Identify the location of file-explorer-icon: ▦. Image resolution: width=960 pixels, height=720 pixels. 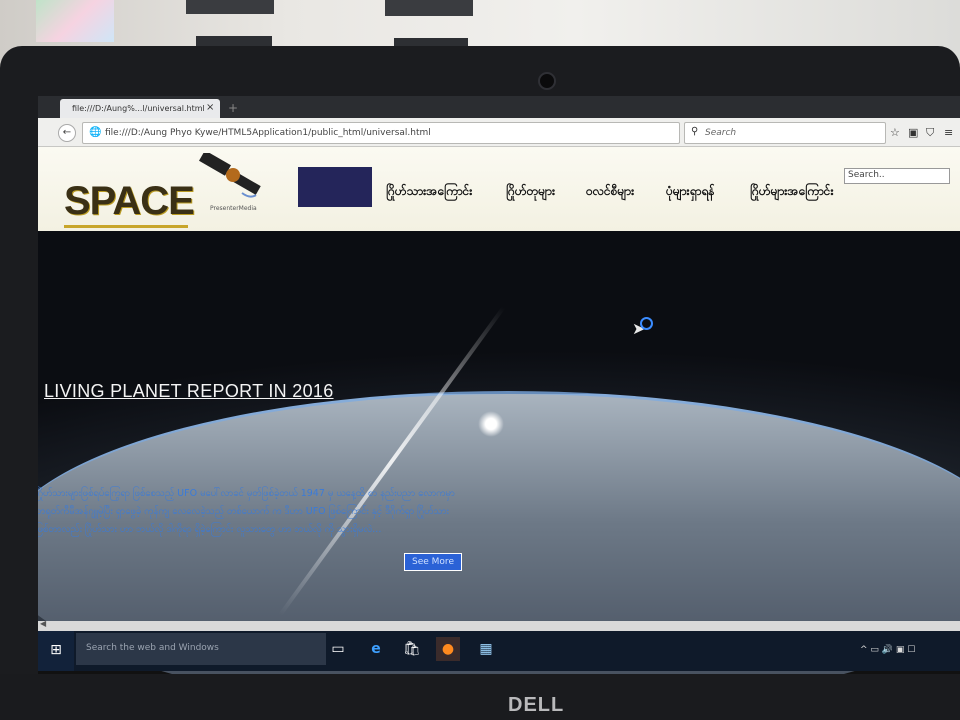
(486, 649).